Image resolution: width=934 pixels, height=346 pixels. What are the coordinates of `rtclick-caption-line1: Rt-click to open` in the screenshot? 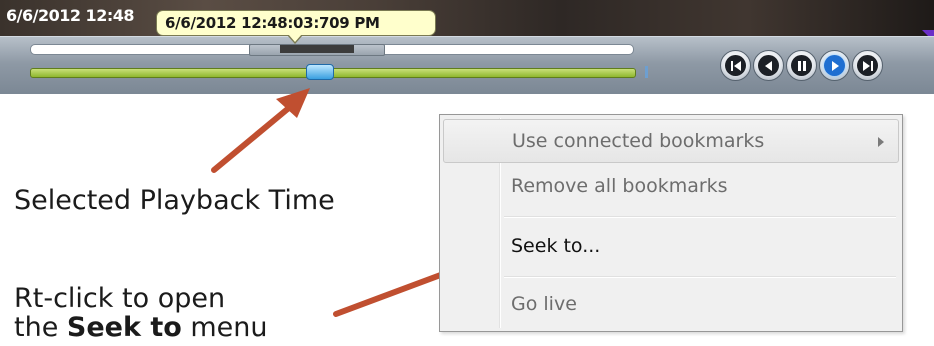 It's located at (120, 298).